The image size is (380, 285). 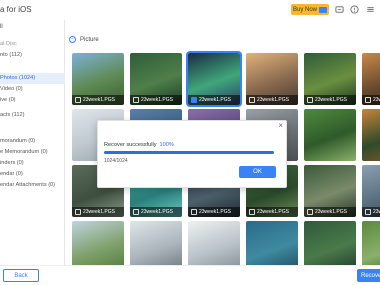 I want to click on sidebar-item-7: morandum (0), so click(x=32, y=141).